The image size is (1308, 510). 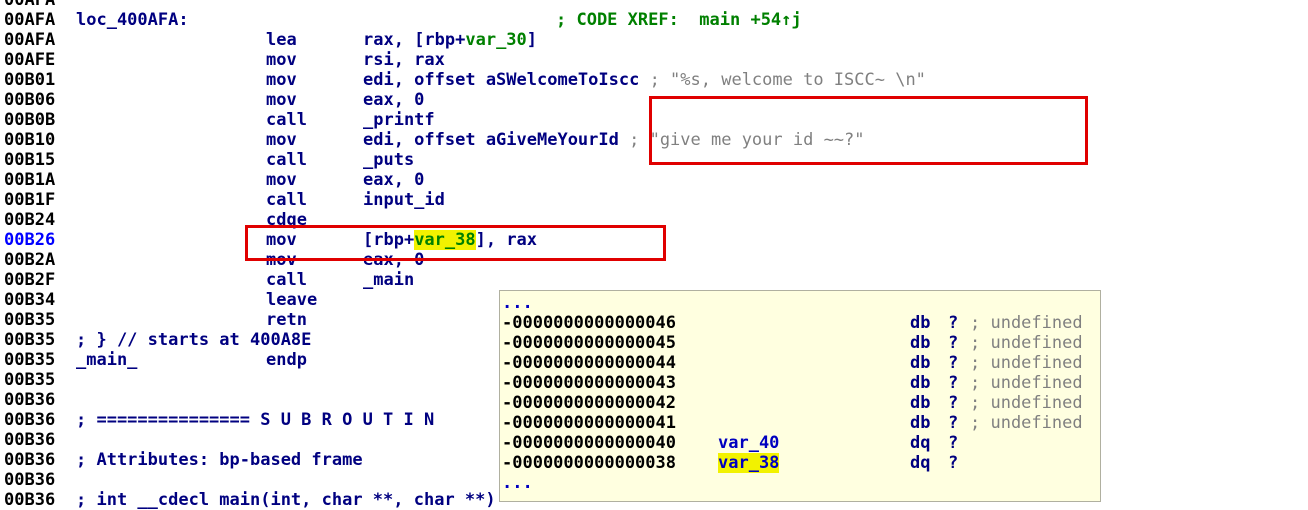 I want to click on address: 00B1A, so click(x=30, y=180).